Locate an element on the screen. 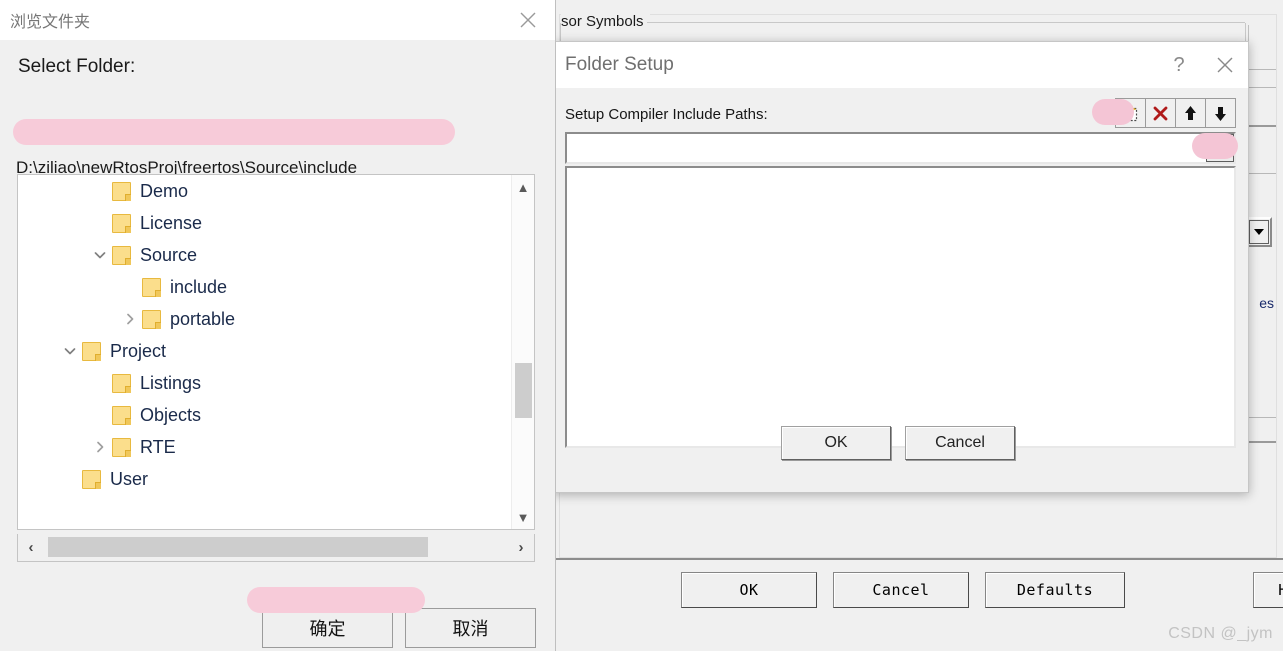 This screenshot has width=1283, height=651. browse-folder-ok-button: 确定 is located at coordinates (327, 628).